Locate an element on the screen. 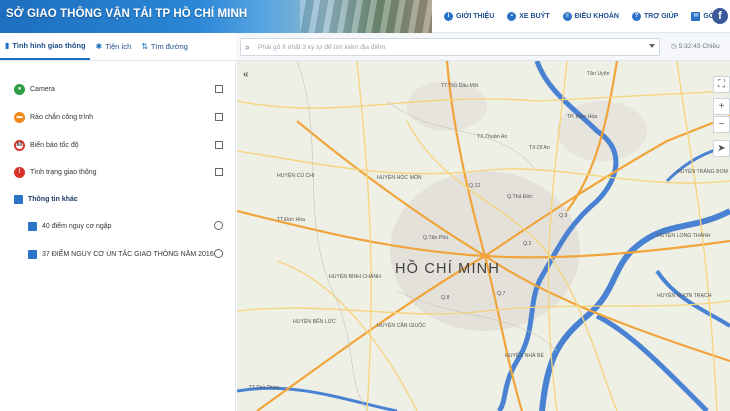  tab-traffic-status: ▮ Tình hình giao thông is located at coordinates (45, 46).